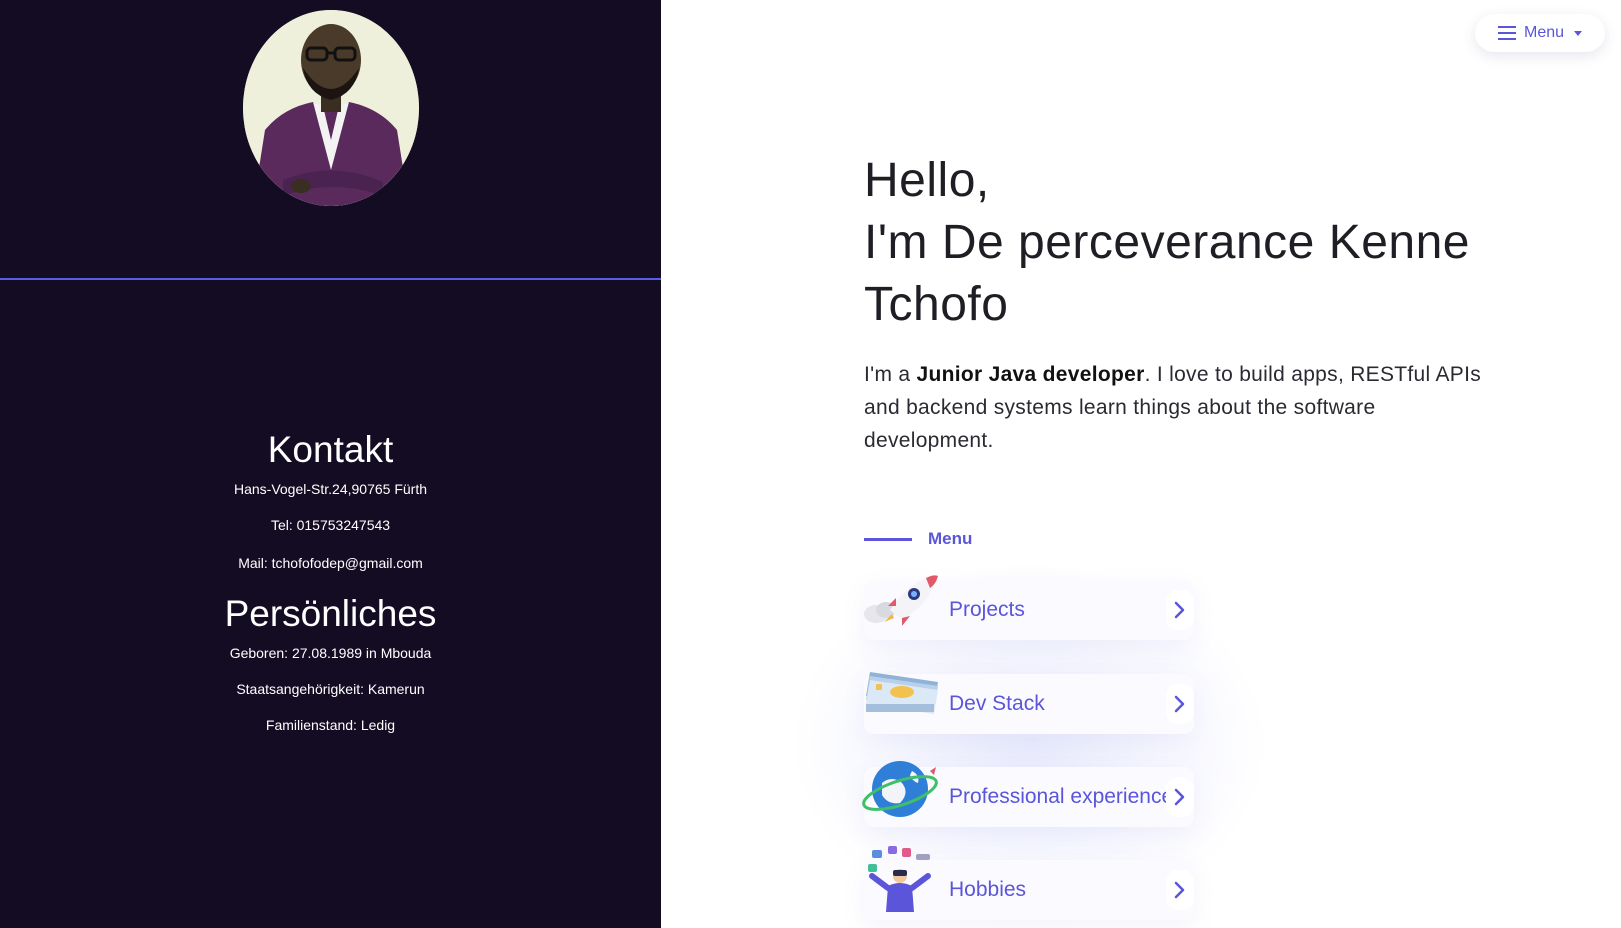 The image size is (1621, 928). What do you see at coordinates (330, 489) in the screenshot?
I see `contact-address: Hans-Vogel-Str.24,90765 Fürth` at bounding box center [330, 489].